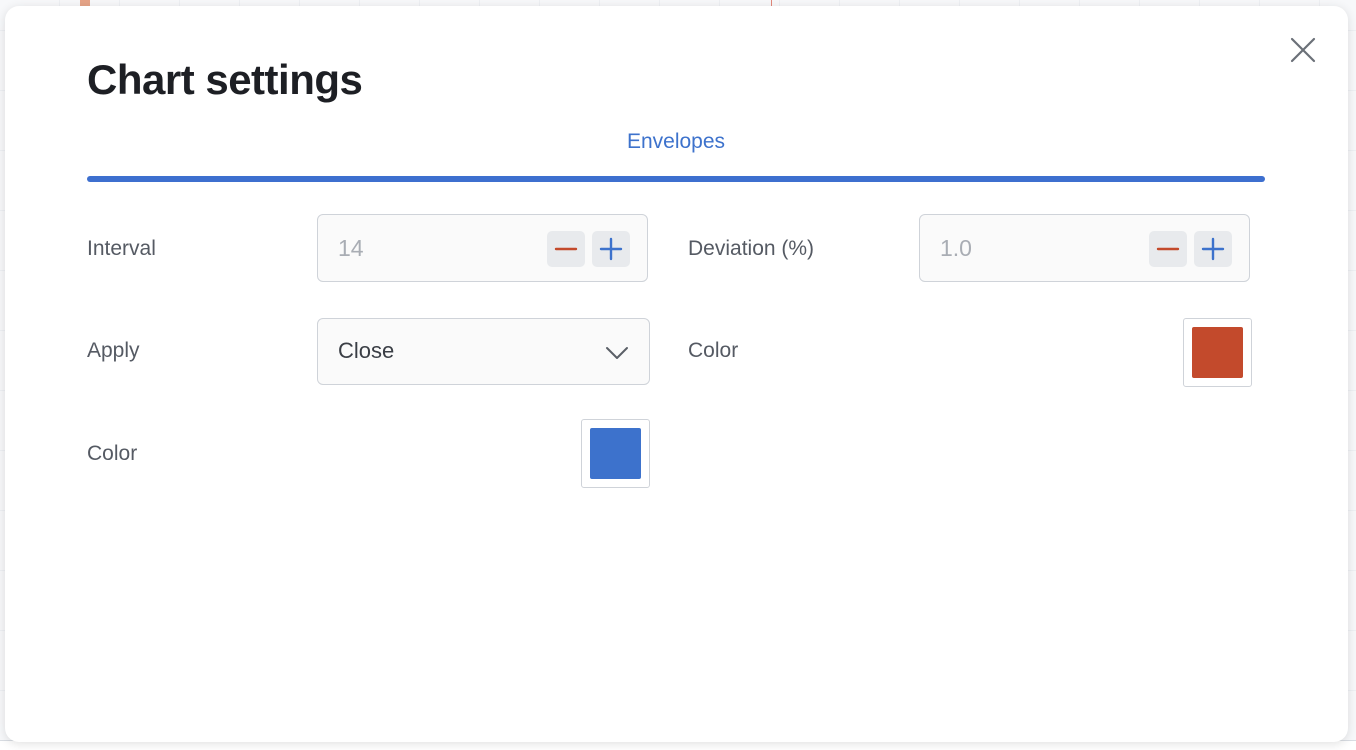 The height and width of the screenshot is (750, 1356). I want to click on deviation-stepper, so click(1084, 248).